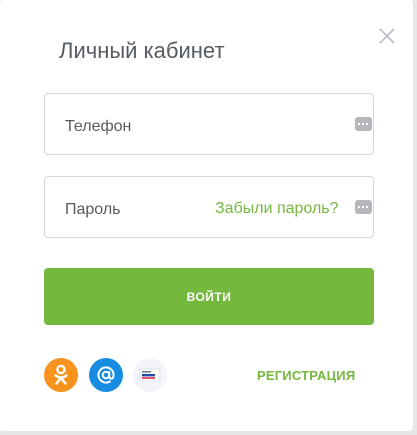 Image resolution: width=417 pixels, height=435 pixels. I want to click on phone-field: Телефон, so click(209, 124).